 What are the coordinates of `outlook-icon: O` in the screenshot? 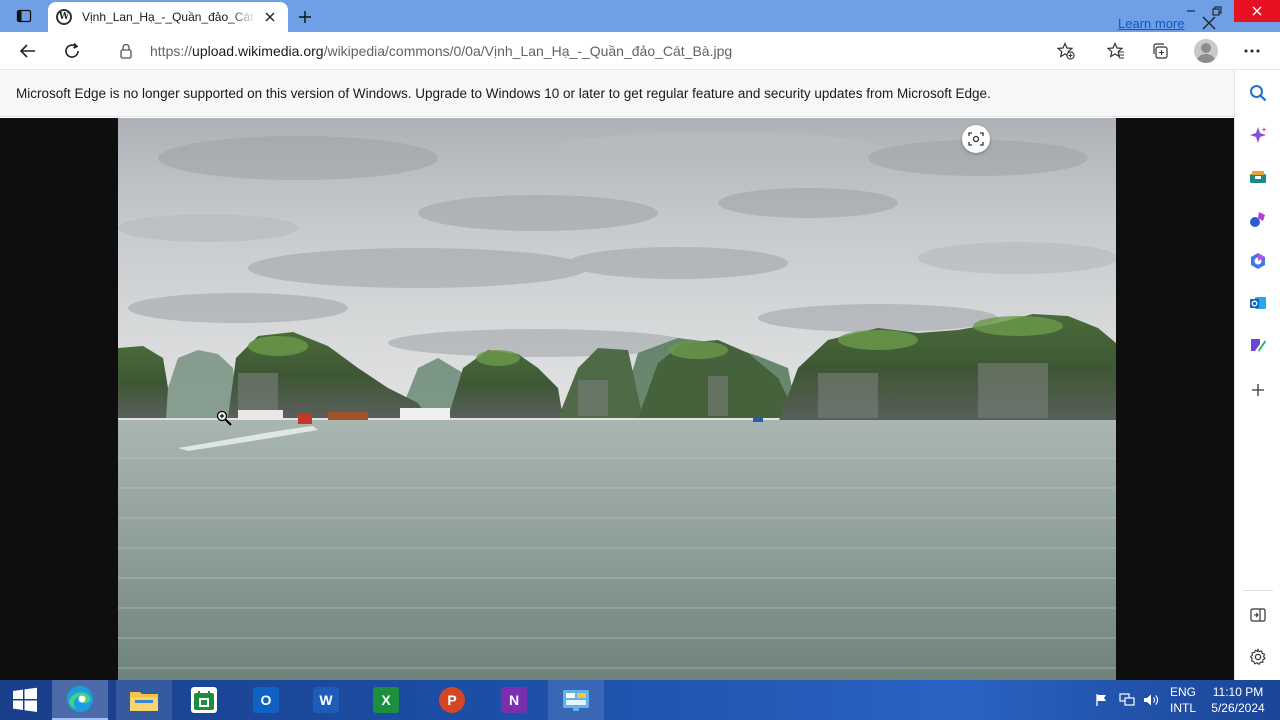 It's located at (266, 700).